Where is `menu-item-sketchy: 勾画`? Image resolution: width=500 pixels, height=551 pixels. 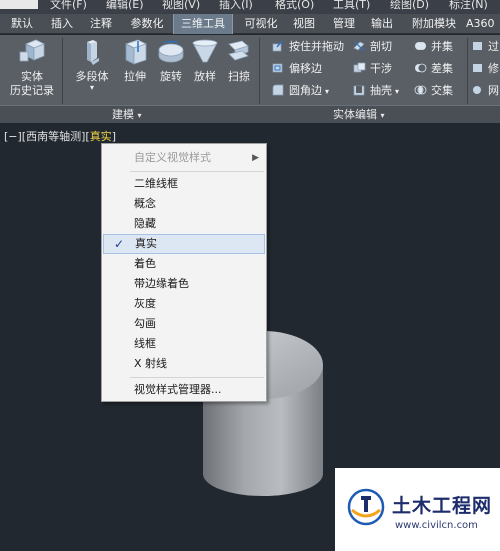
menu-item-sketchy: 勾画 is located at coordinates (184, 324).